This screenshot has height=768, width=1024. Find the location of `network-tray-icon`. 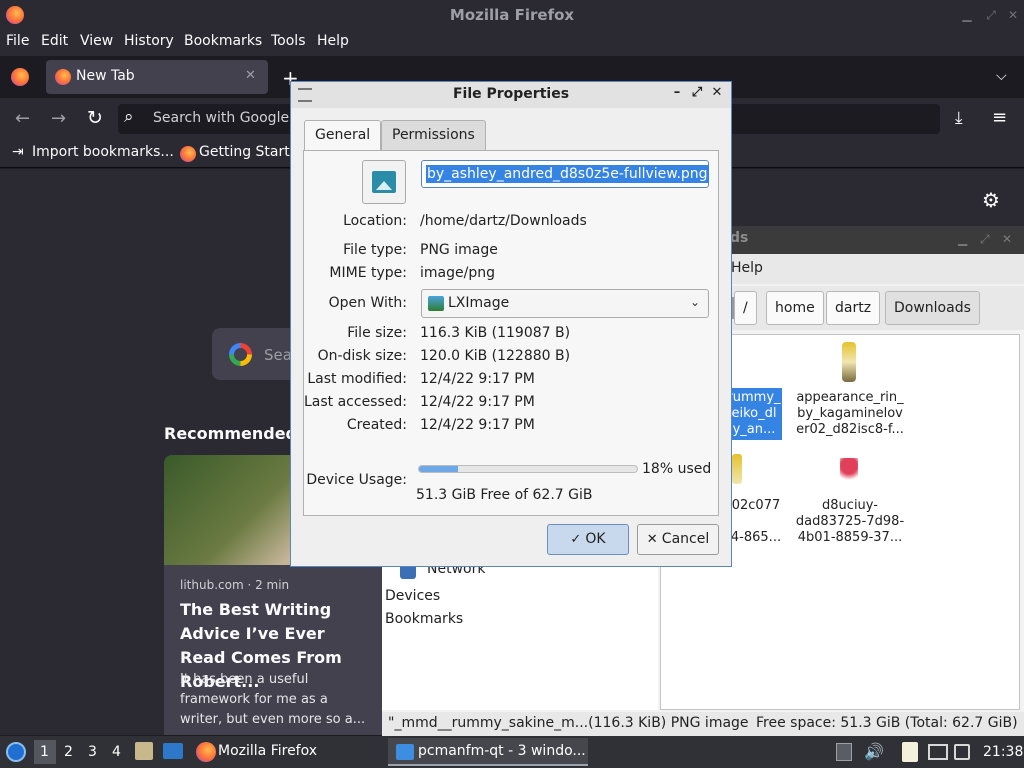

network-tray-icon is located at coordinates (938, 752).